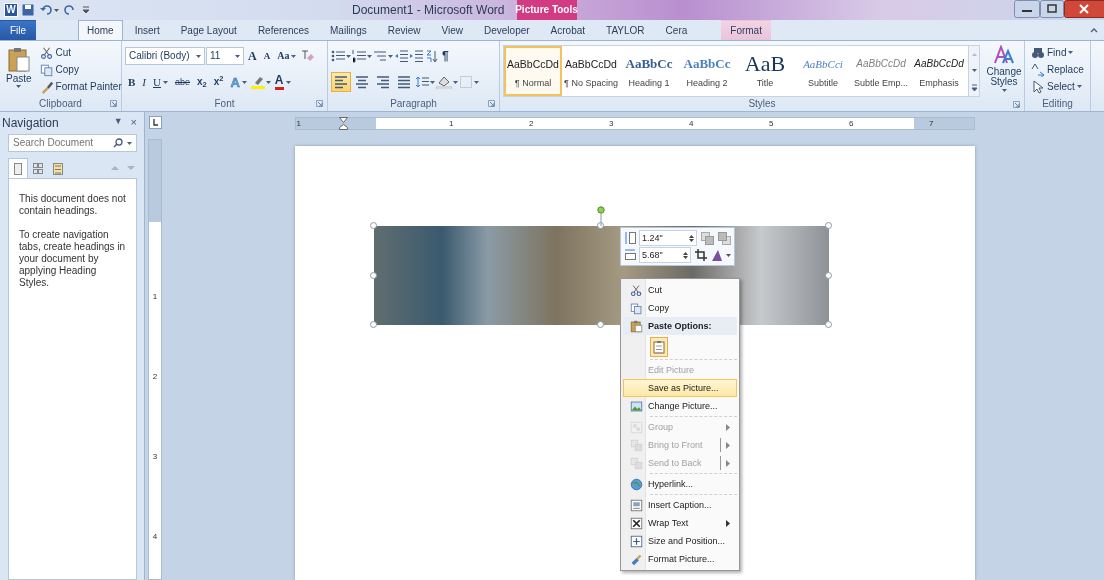 This screenshot has height=580, width=1104. What do you see at coordinates (252, 56) in the screenshot?
I see `grow-button: A` at bounding box center [252, 56].